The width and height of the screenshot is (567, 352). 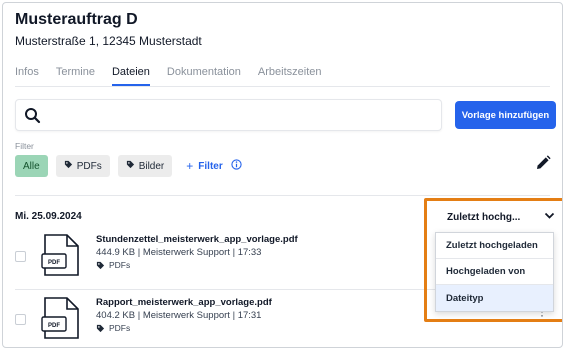 I want to click on add-filter-button: + Filter, so click(x=204, y=166).